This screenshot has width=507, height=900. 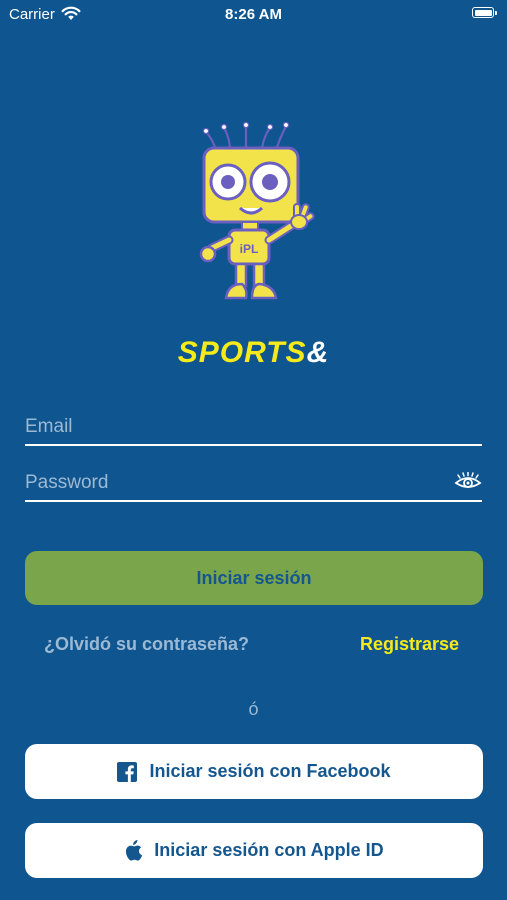 What do you see at coordinates (269, 850) in the screenshot?
I see `apple-login-label: Iniciar sesión con Apple ID` at bounding box center [269, 850].